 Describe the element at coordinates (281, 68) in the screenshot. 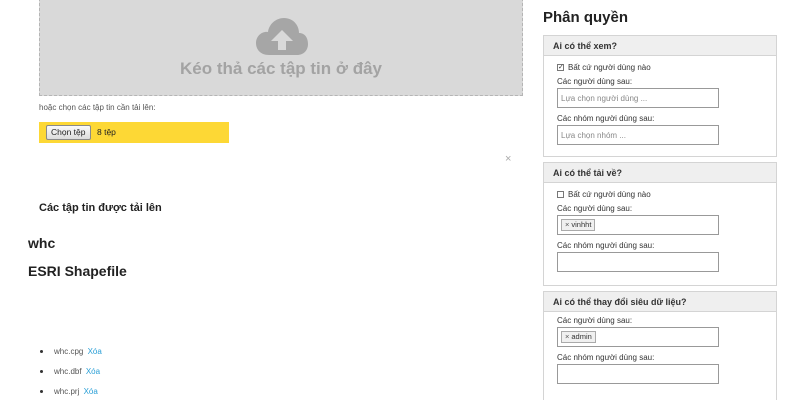

I see `drop-instruction: Kéo thả các tập tin ở đây` at that location.